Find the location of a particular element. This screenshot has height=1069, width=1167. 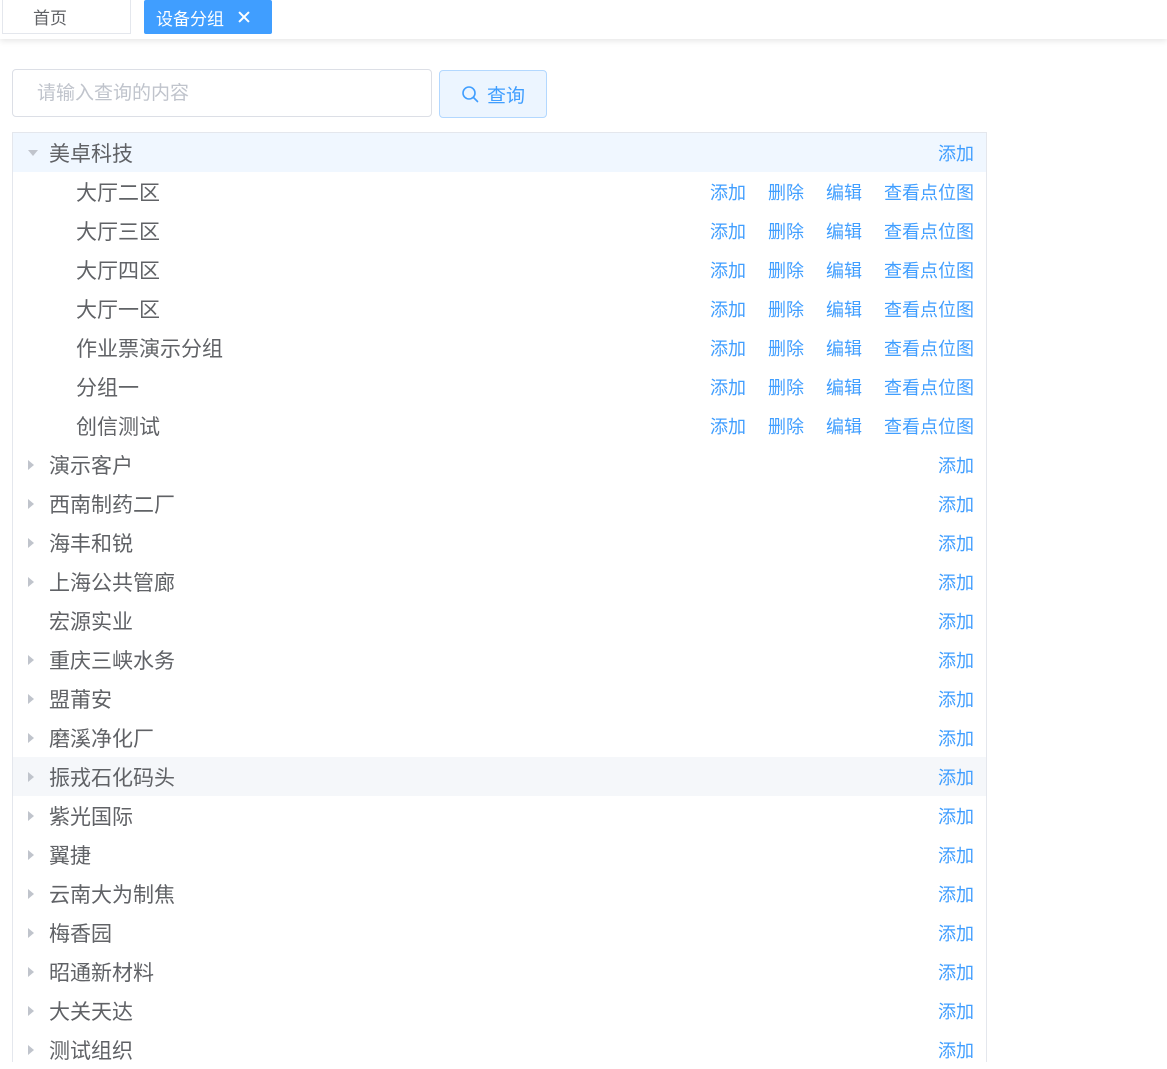

search-input is located at coordinates (222, 93).